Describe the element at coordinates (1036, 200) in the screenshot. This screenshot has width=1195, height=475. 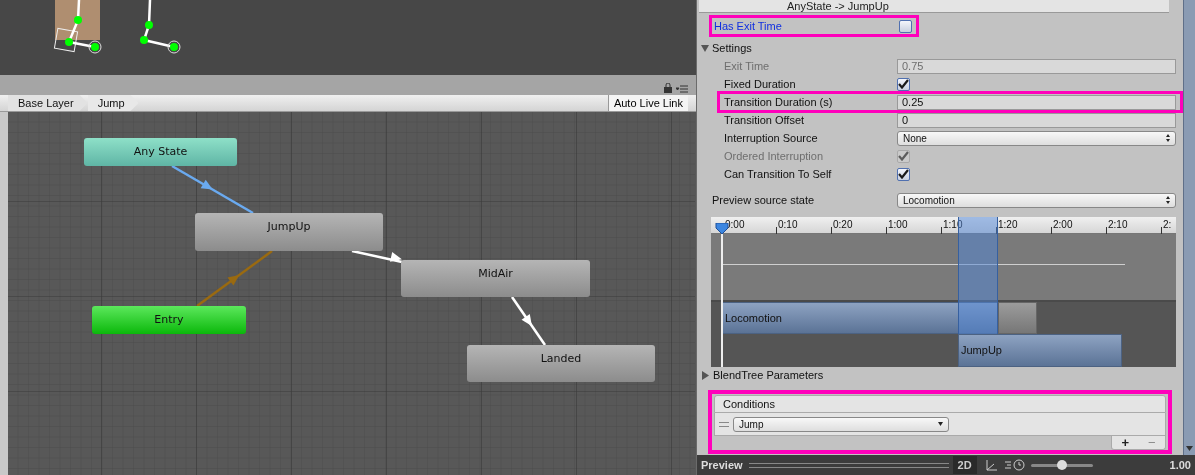
I see `dropdown: Locomotion` at that location.